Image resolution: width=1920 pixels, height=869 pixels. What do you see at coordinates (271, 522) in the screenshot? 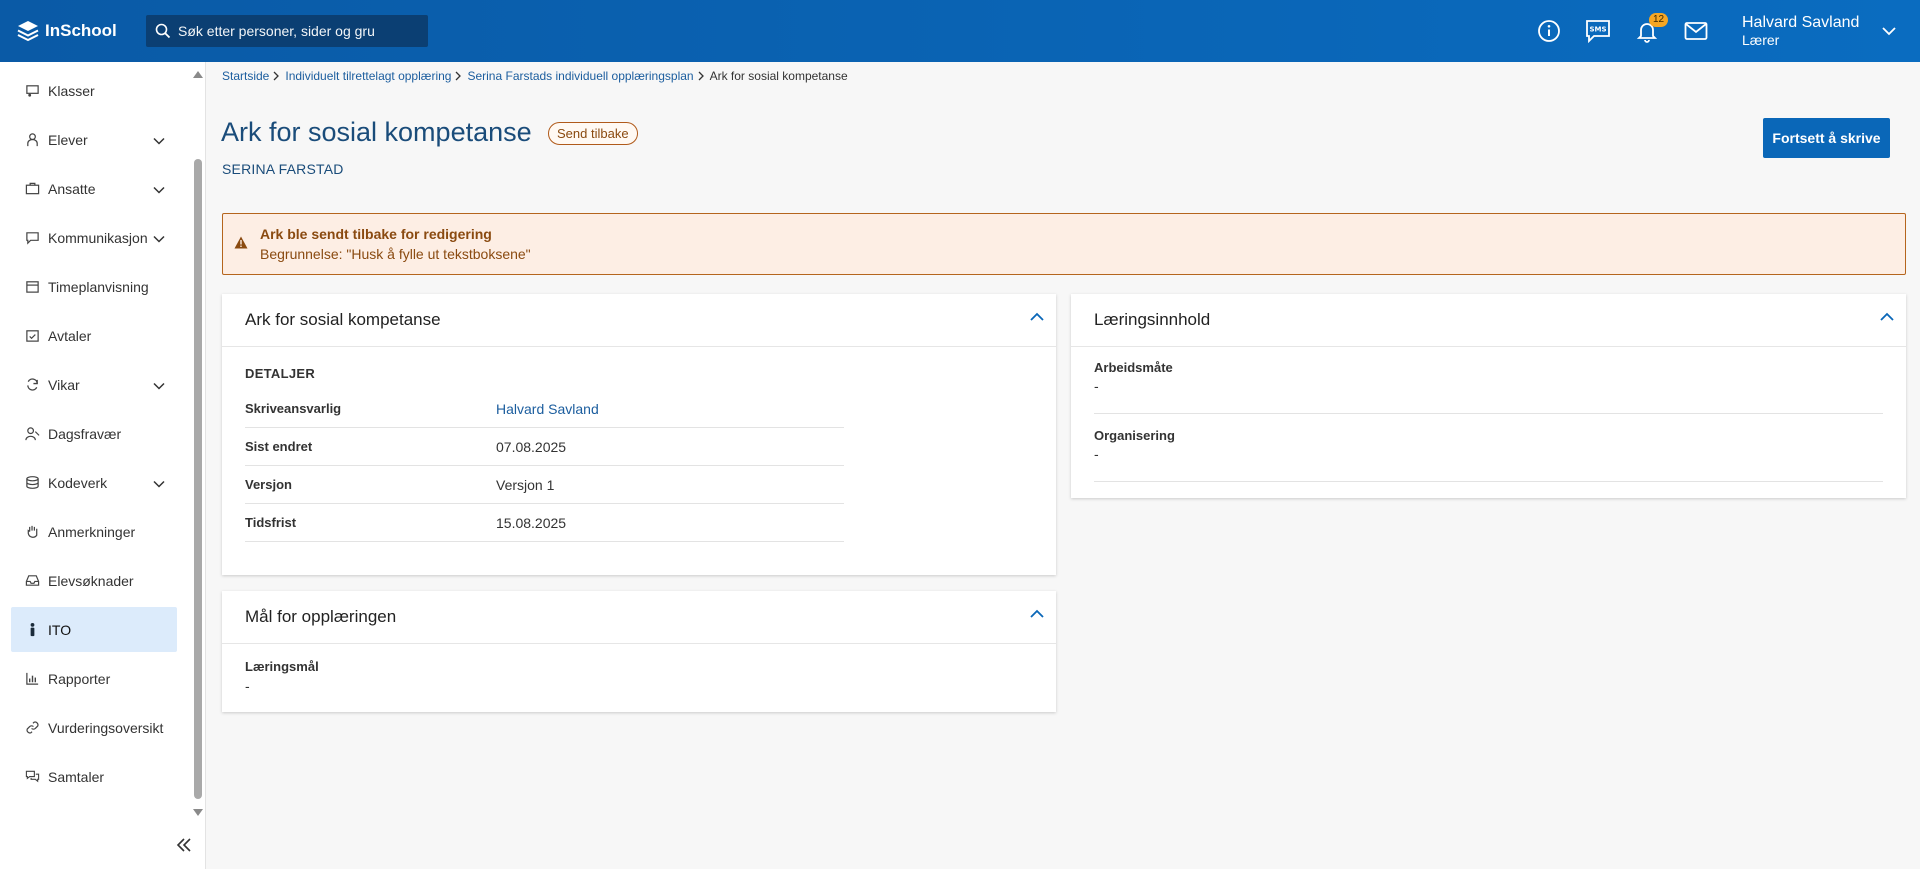
I see `detail-key: Tidsfrist` at bounding box center [271, 522].